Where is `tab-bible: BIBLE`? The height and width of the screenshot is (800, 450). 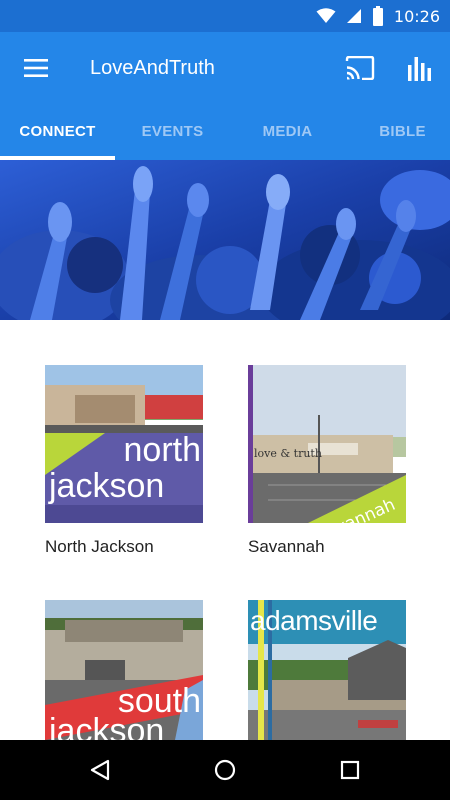
tab-bible: BIBLE is located at coordinates (402, 132).